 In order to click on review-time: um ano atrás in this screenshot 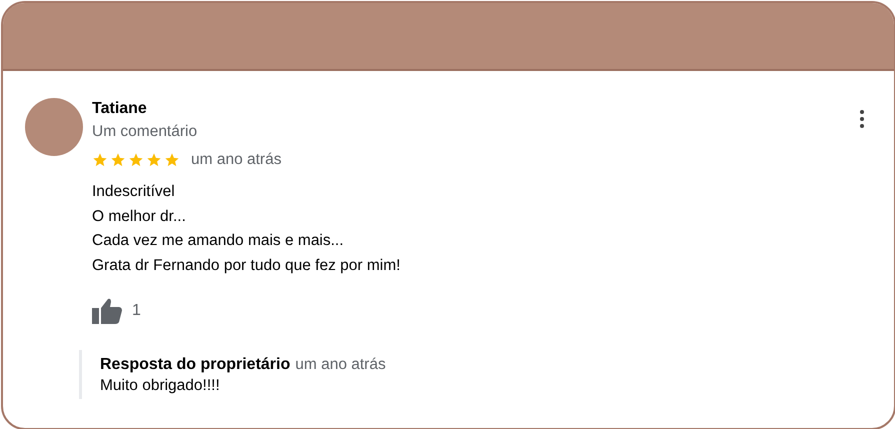, I will do `click(236, 160)`.